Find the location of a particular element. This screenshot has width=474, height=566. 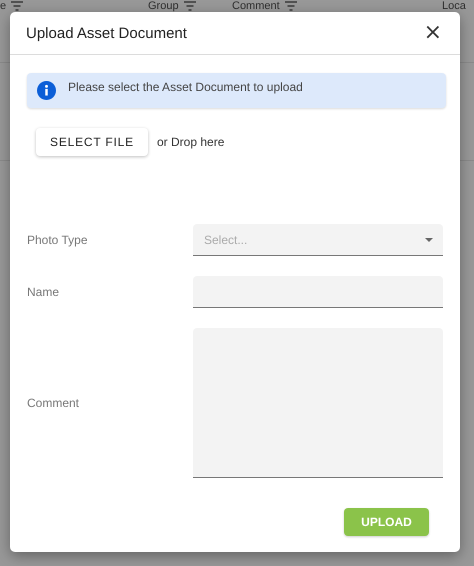

close-button: × is located at coordinates (433, 33).